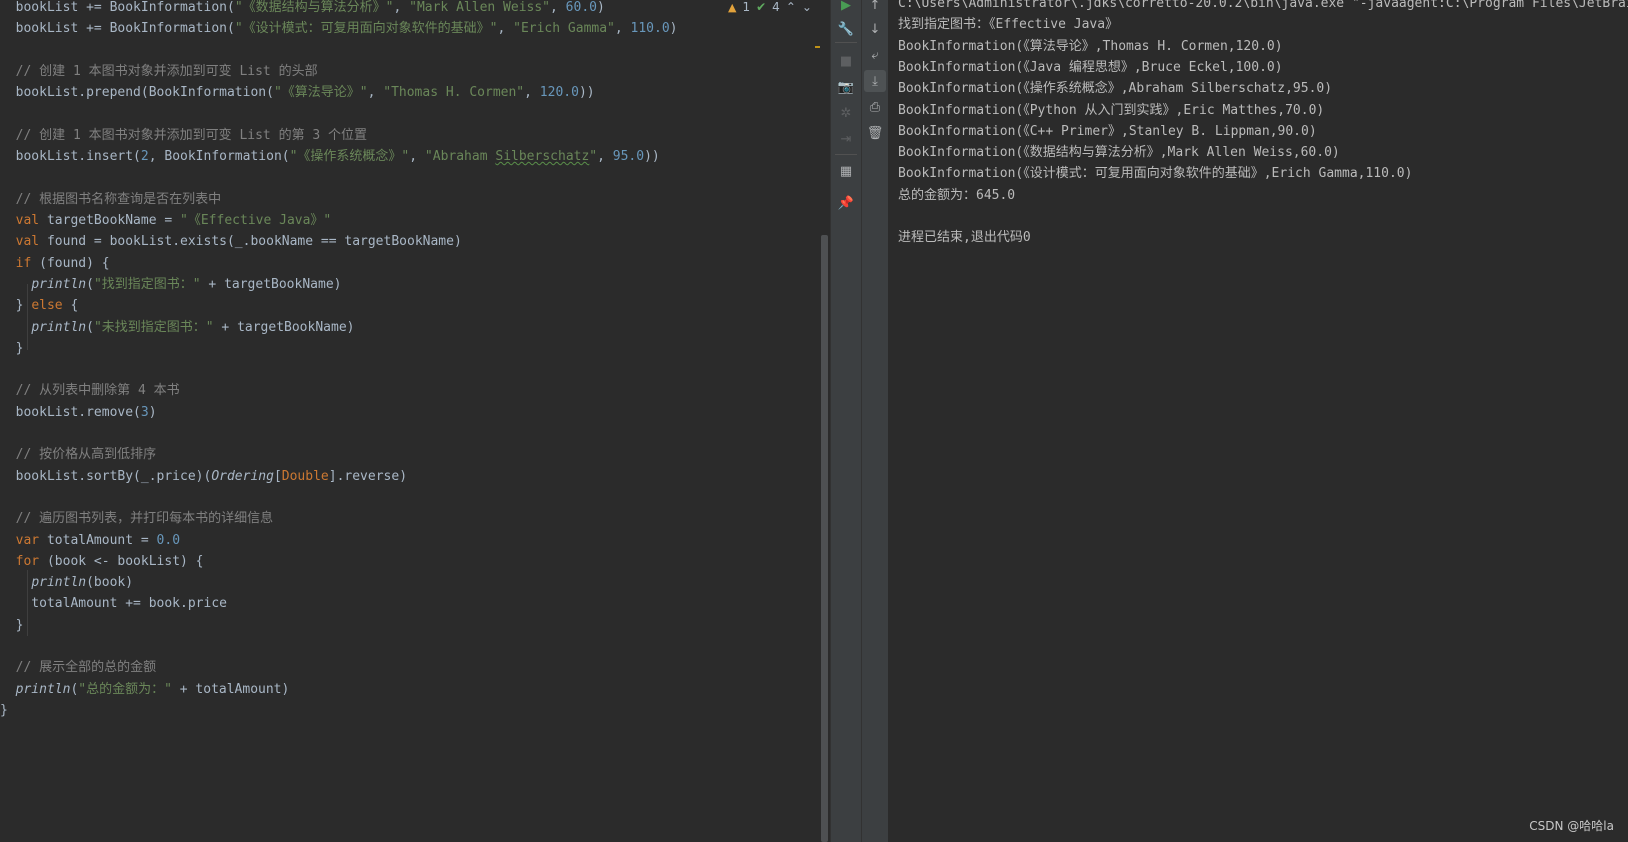 The image size is (1628, 842). Describe the element at coordinates (27, 561) in the screenshot. I see `code-token: for` at that location.